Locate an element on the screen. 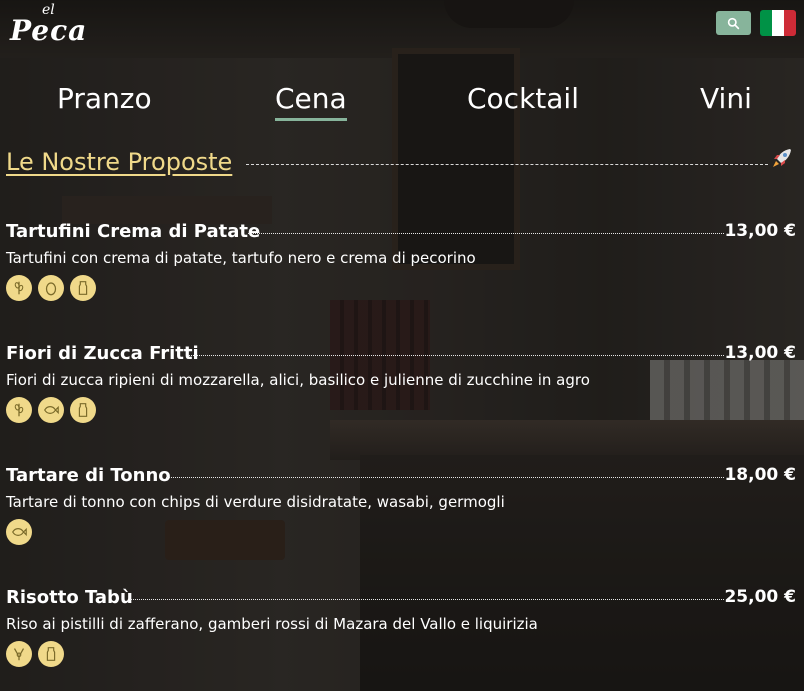 Image resolution: width=804 pixels, height=691 pixels. section-title: Le Nostre Proposte is located at coordinates (119, 162).